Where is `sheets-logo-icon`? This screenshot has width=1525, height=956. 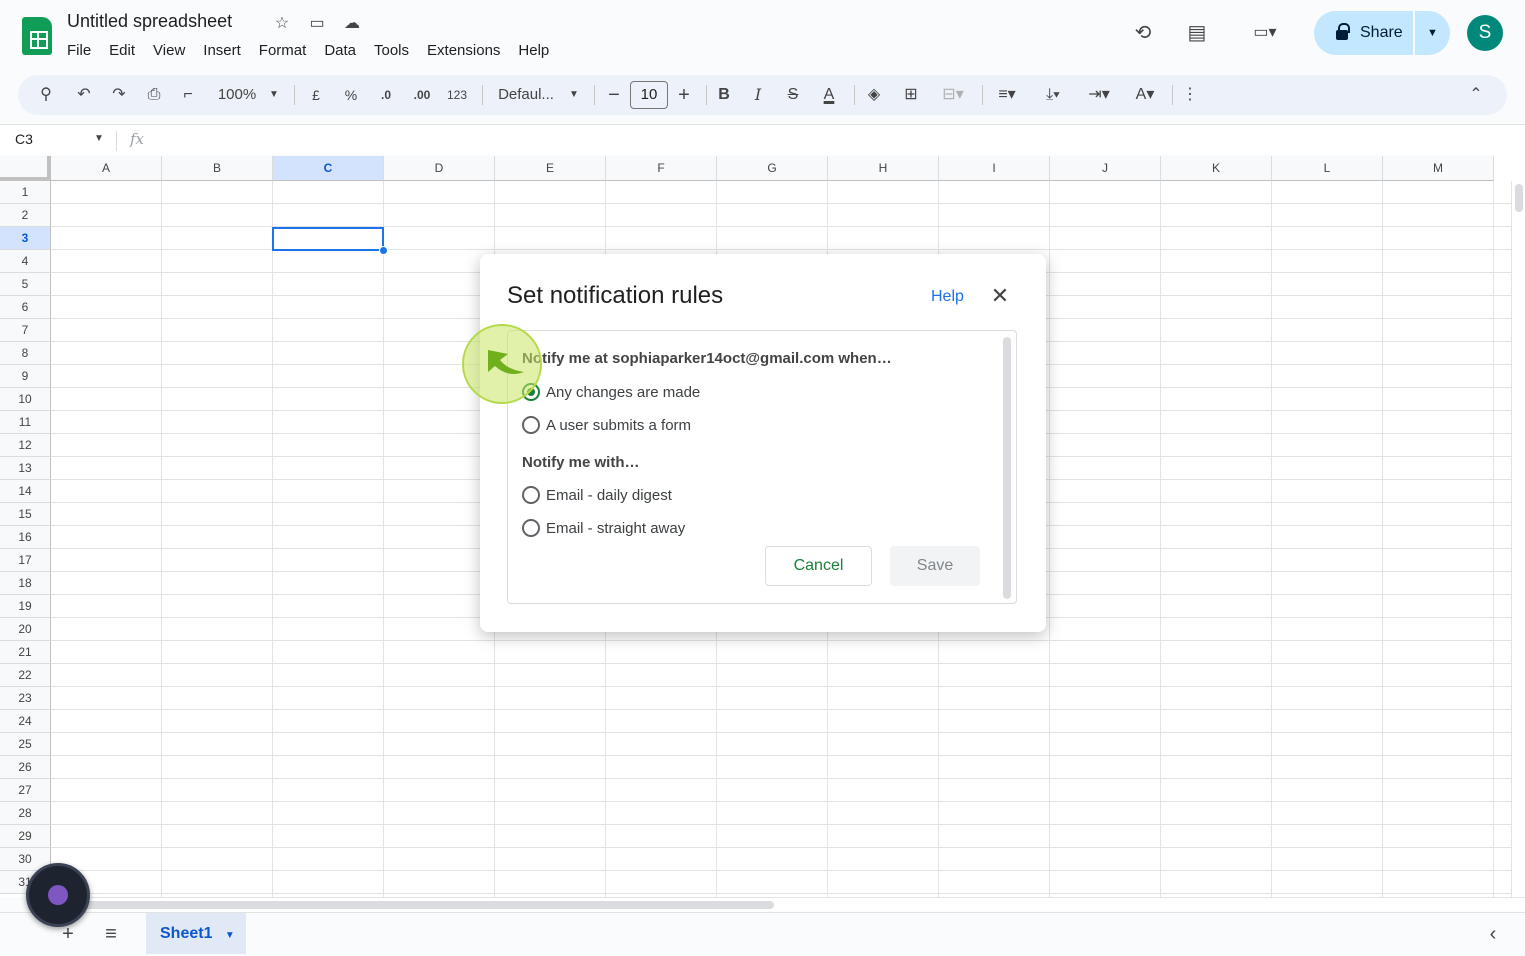
sheets-logo-icon is located at coordinates (37, 36).